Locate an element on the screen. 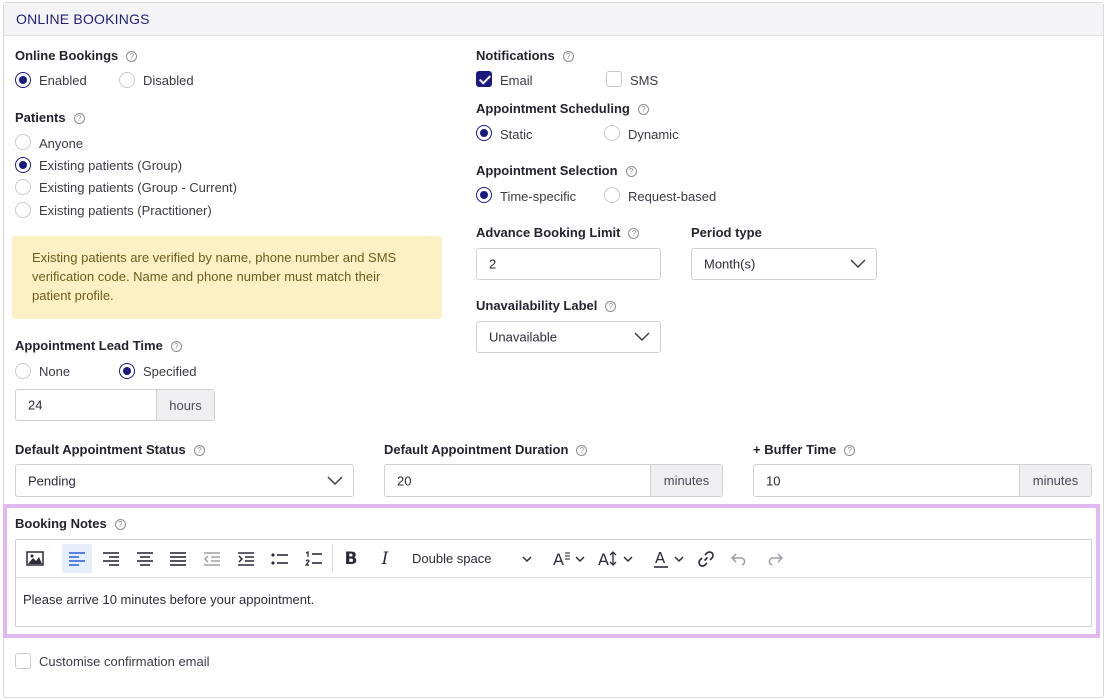 The height and width of the screenshot is (700, 1107). redo-icon is located at coordinates (774, 558).